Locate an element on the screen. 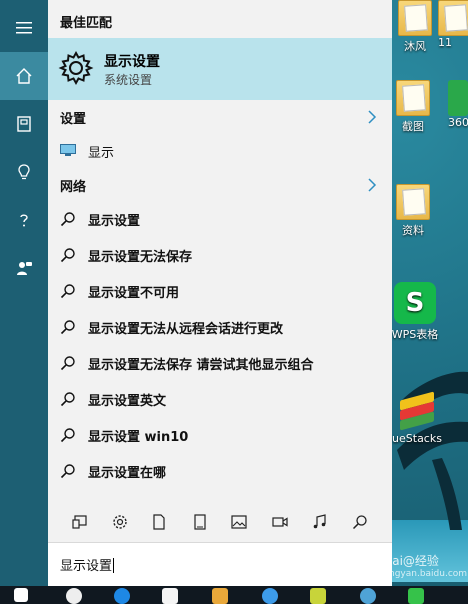 The image size is (468, 604). search-input: 显示设置 is located at coordinates (220, 564).